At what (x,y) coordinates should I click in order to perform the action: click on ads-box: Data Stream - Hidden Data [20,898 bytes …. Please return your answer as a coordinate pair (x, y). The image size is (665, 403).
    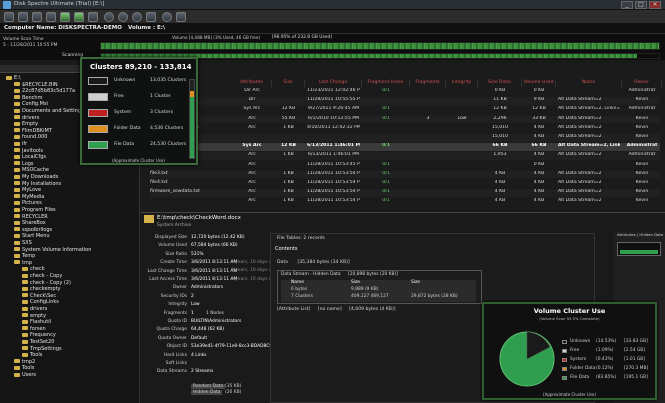
    Looking at the image, I should click on (379, 287).